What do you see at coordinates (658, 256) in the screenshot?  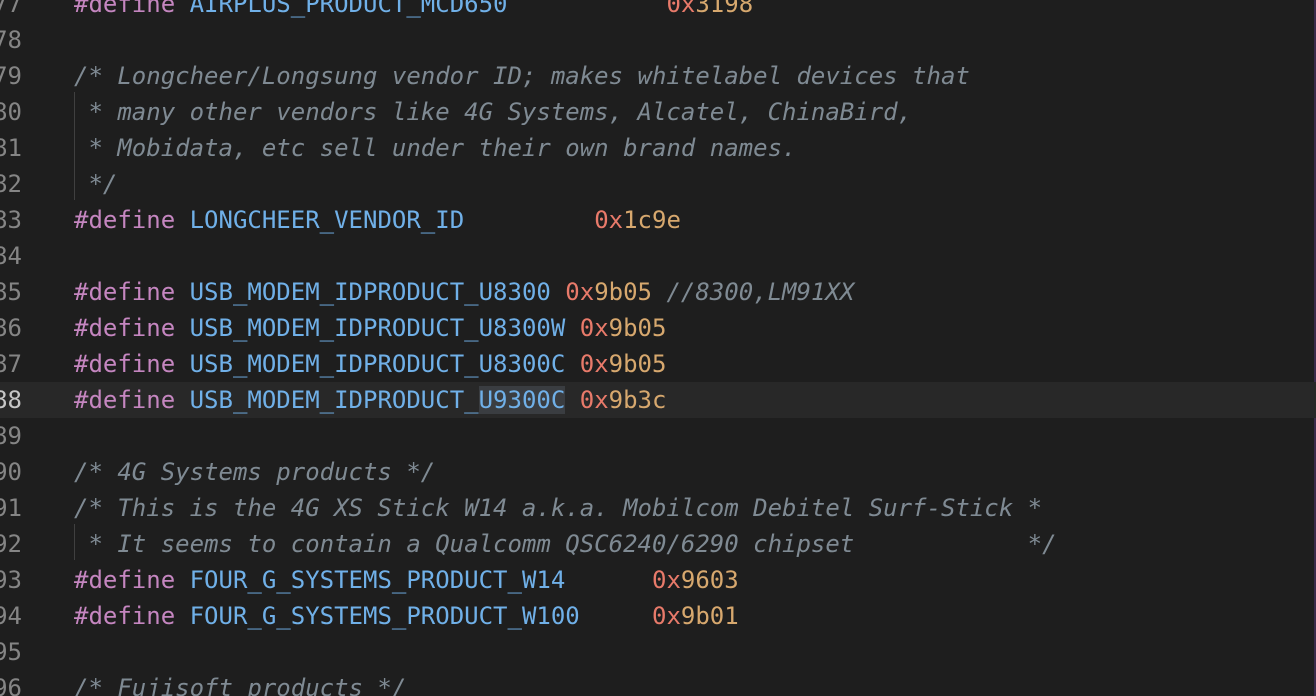 I see `code-line: 84` at bounding box center [658, 256].